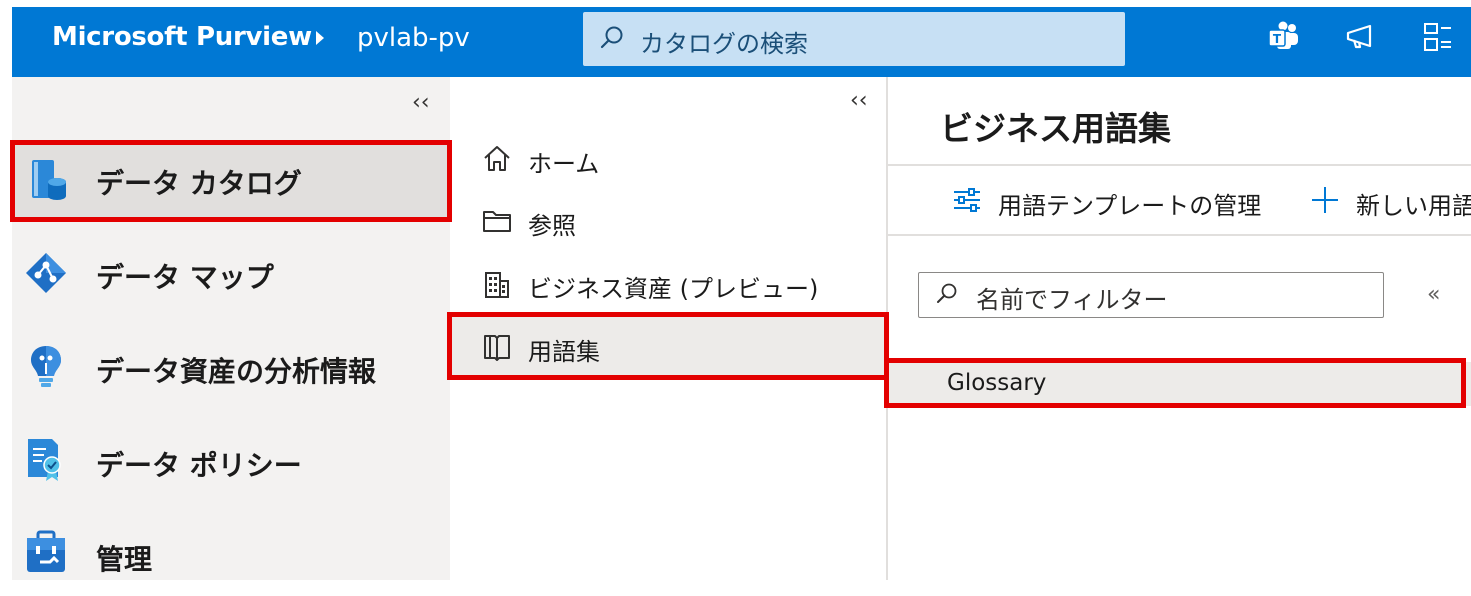 The image size is (1471, 596). Describe the element at coordinates (967, 200) in the screenshot. I see `manage-templates-sliders-icon` at that location.